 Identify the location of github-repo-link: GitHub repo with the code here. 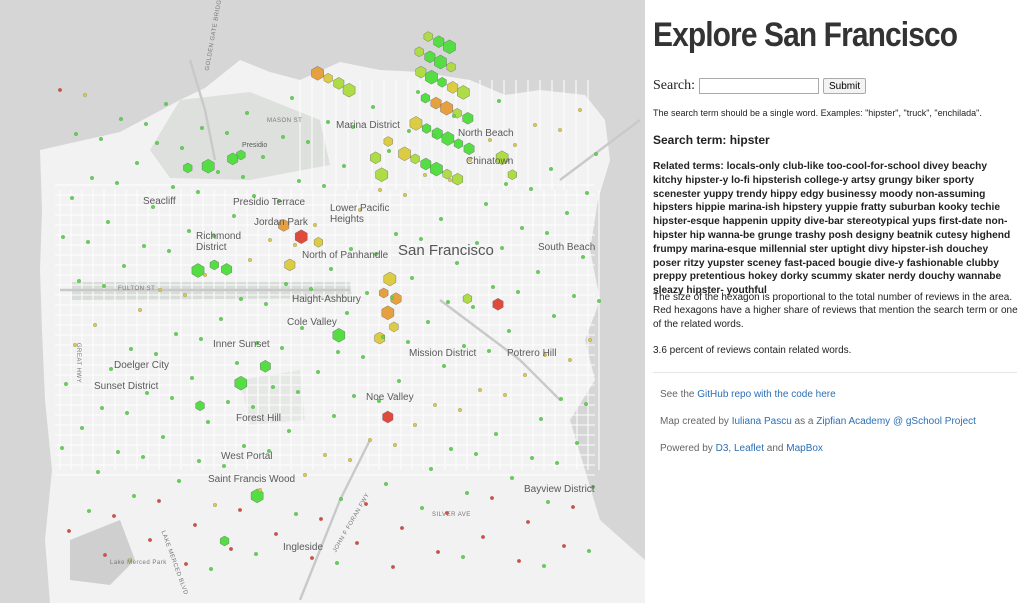
(766, 394).